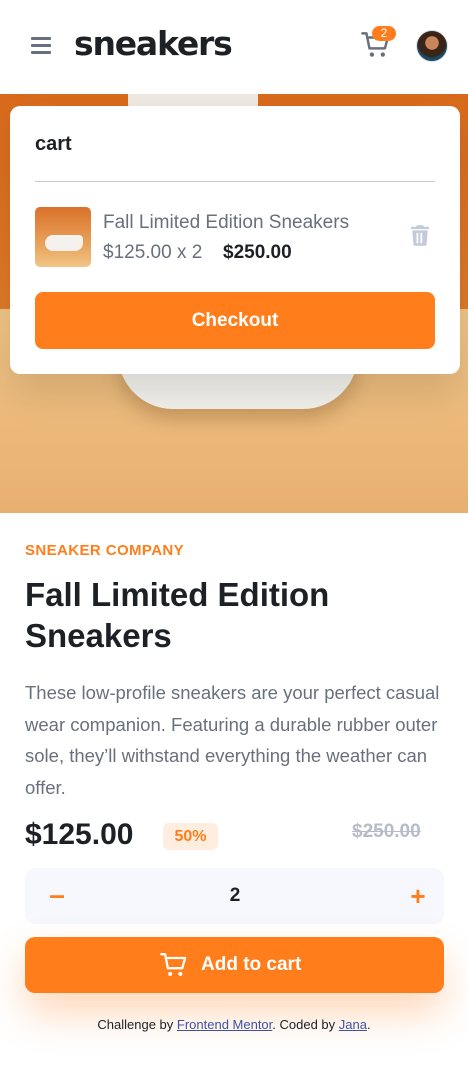 The image size is (468, 1067). What do you see at coordinates (368, 1024) in the screenshot?
I see `attribution-suffix: .` at bounding box center [368, 1024].